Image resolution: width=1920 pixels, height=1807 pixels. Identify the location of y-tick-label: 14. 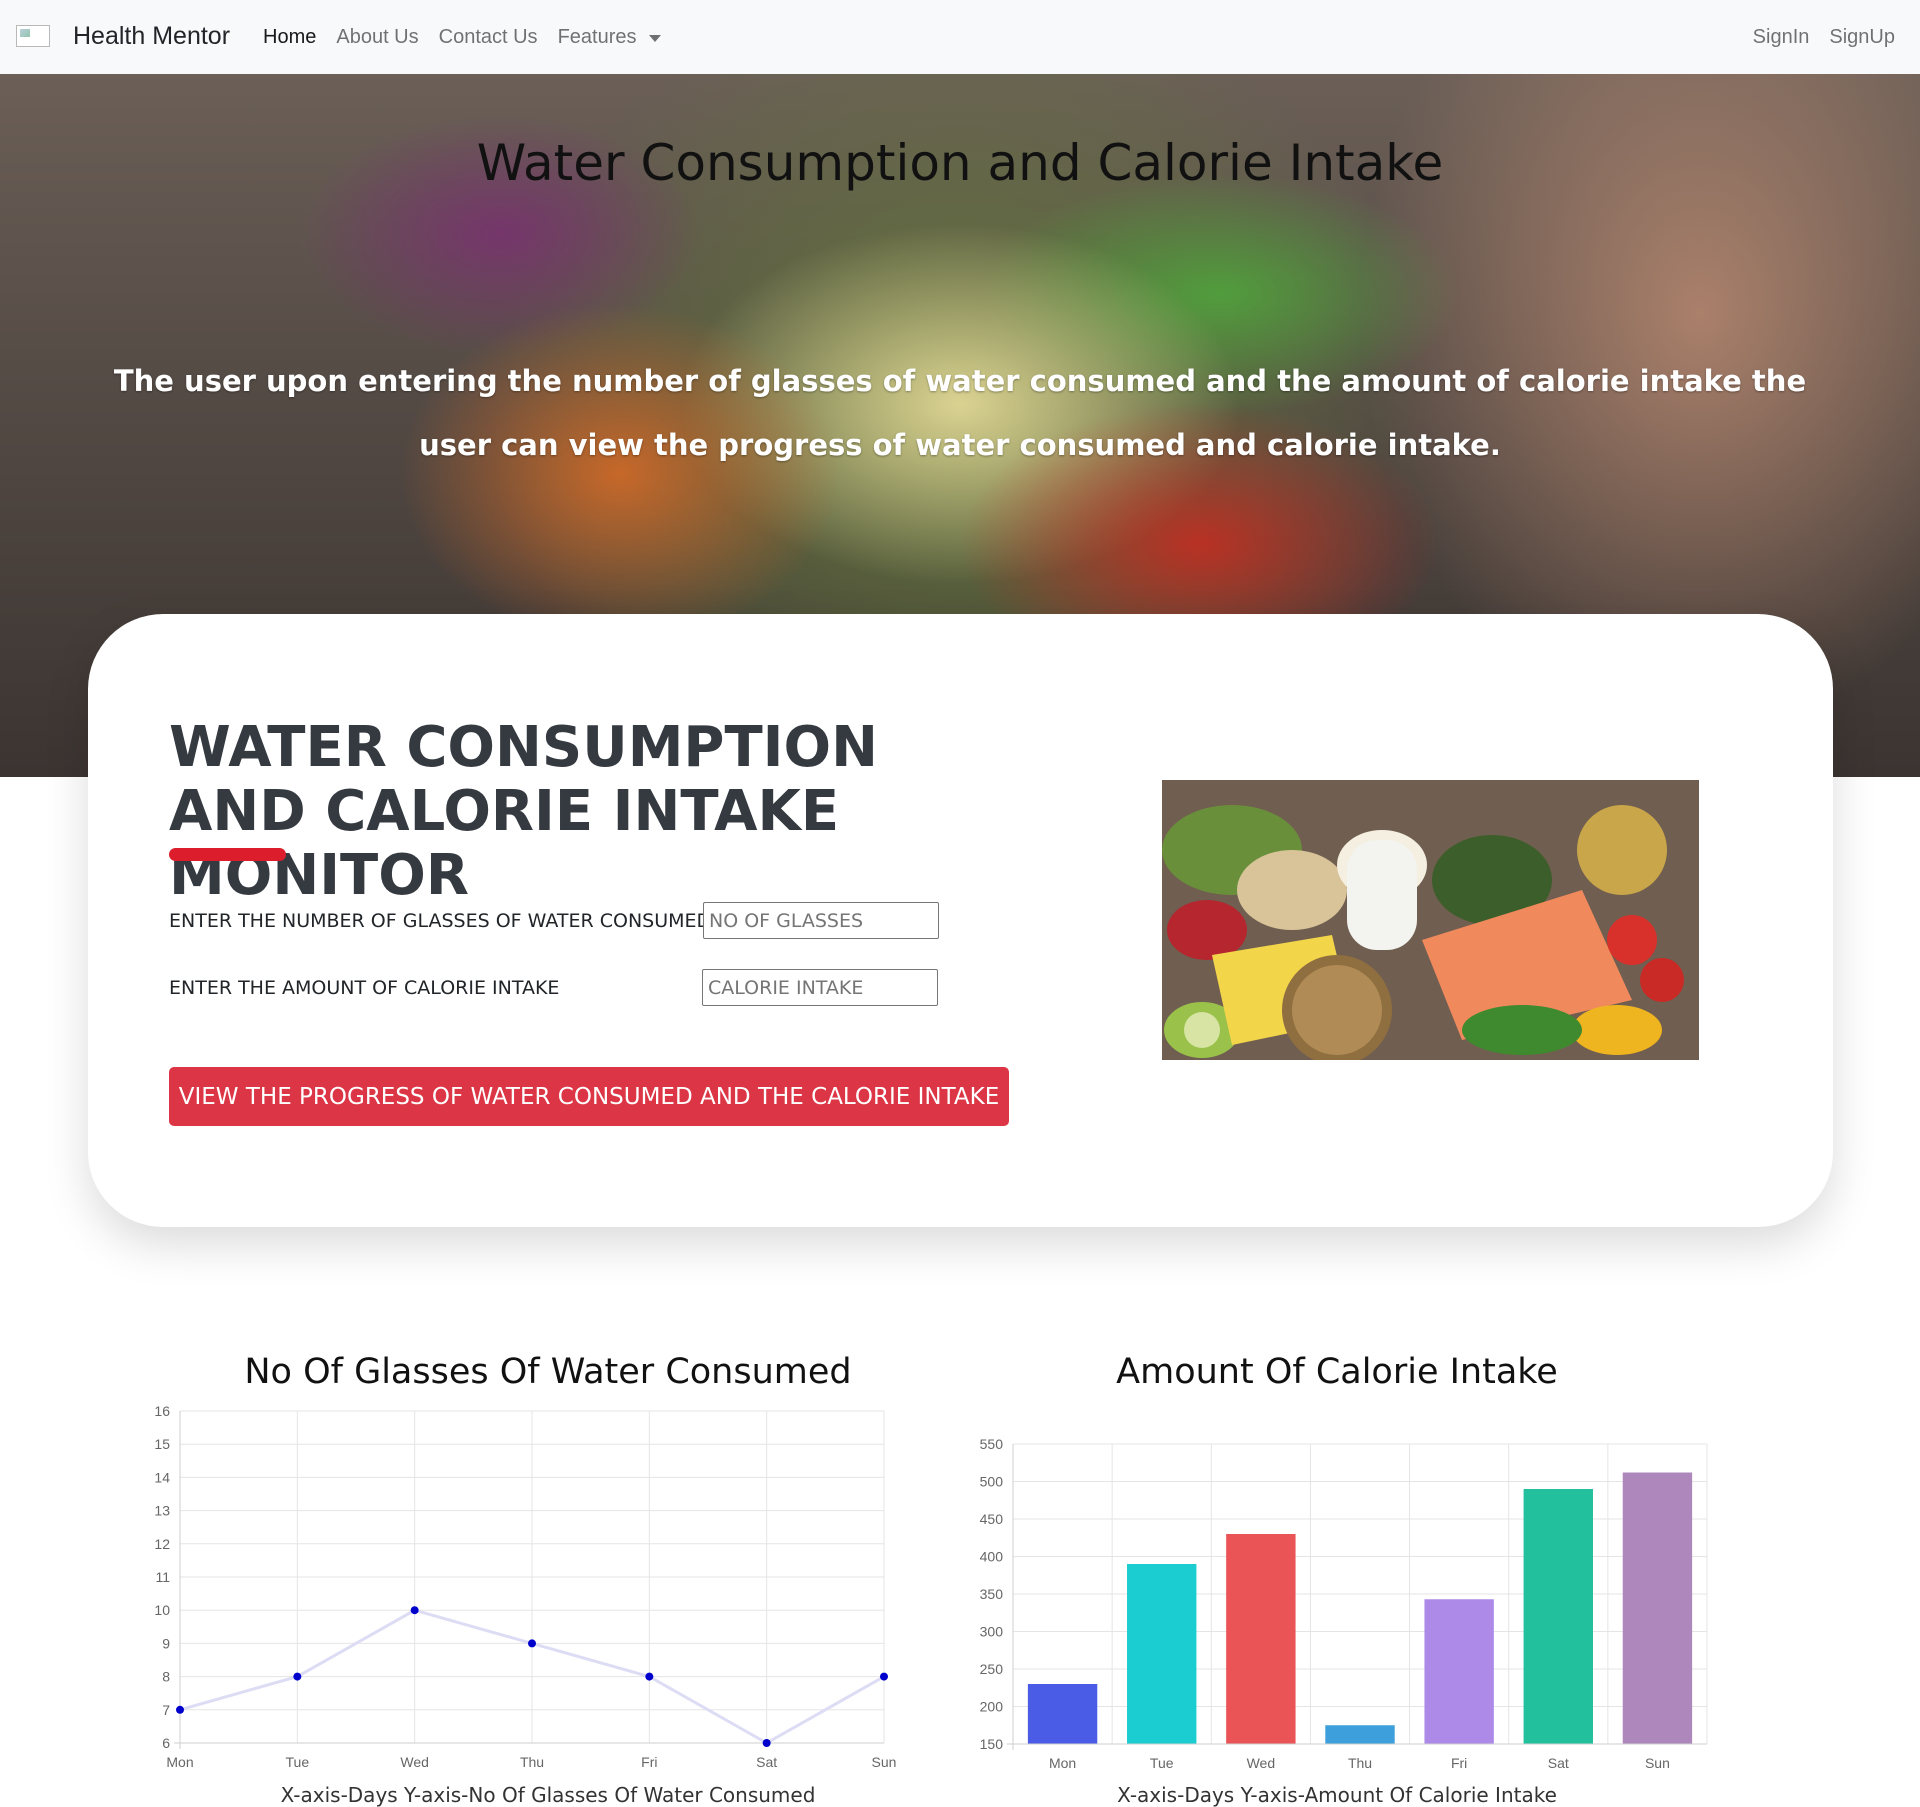
(162, 1477).